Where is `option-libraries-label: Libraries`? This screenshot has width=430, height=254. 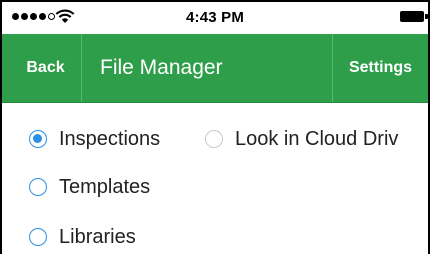 option-libraries-label: Libraries is located at coordinates (97, 236).